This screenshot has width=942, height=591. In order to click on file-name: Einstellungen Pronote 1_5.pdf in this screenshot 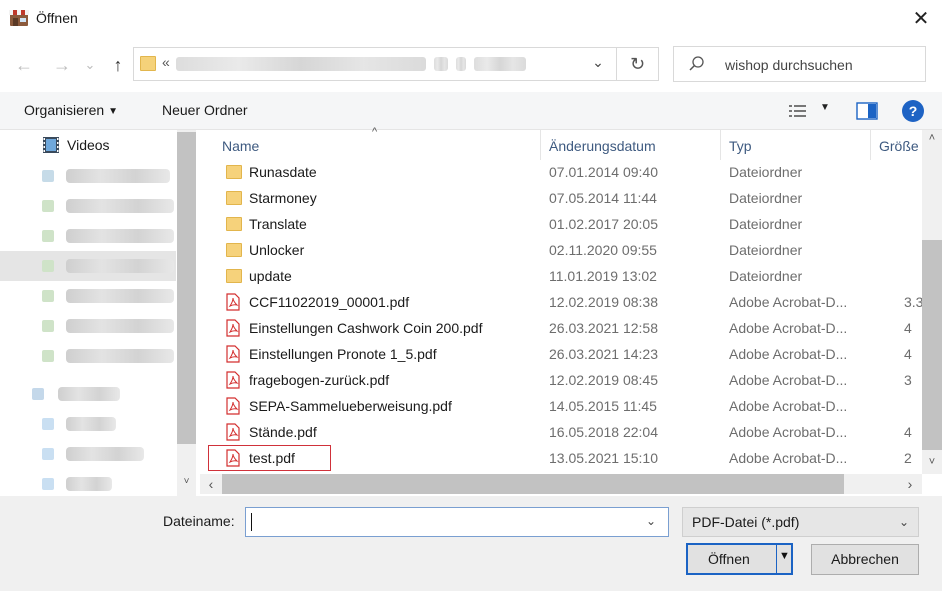, I will do `click(343, 354)`.